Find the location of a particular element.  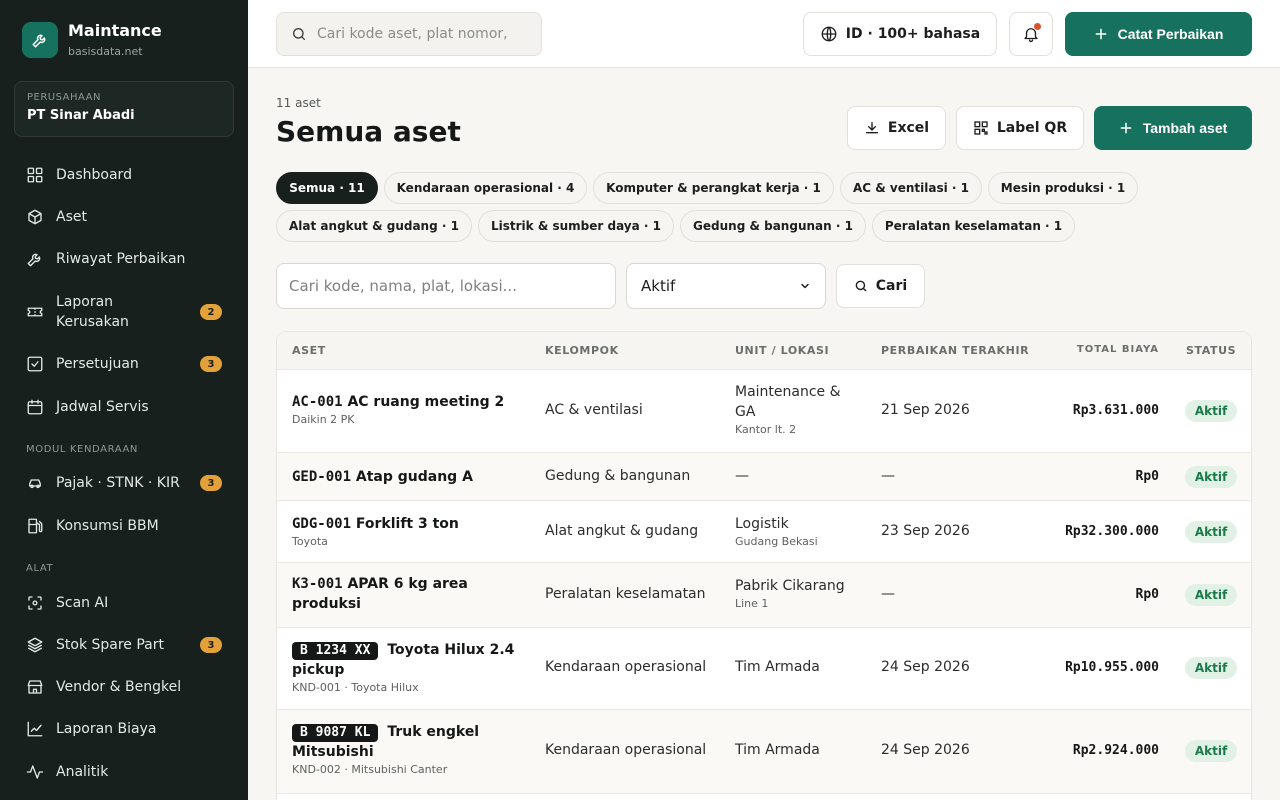

calendar-icon is located at coordinates (35, 407).